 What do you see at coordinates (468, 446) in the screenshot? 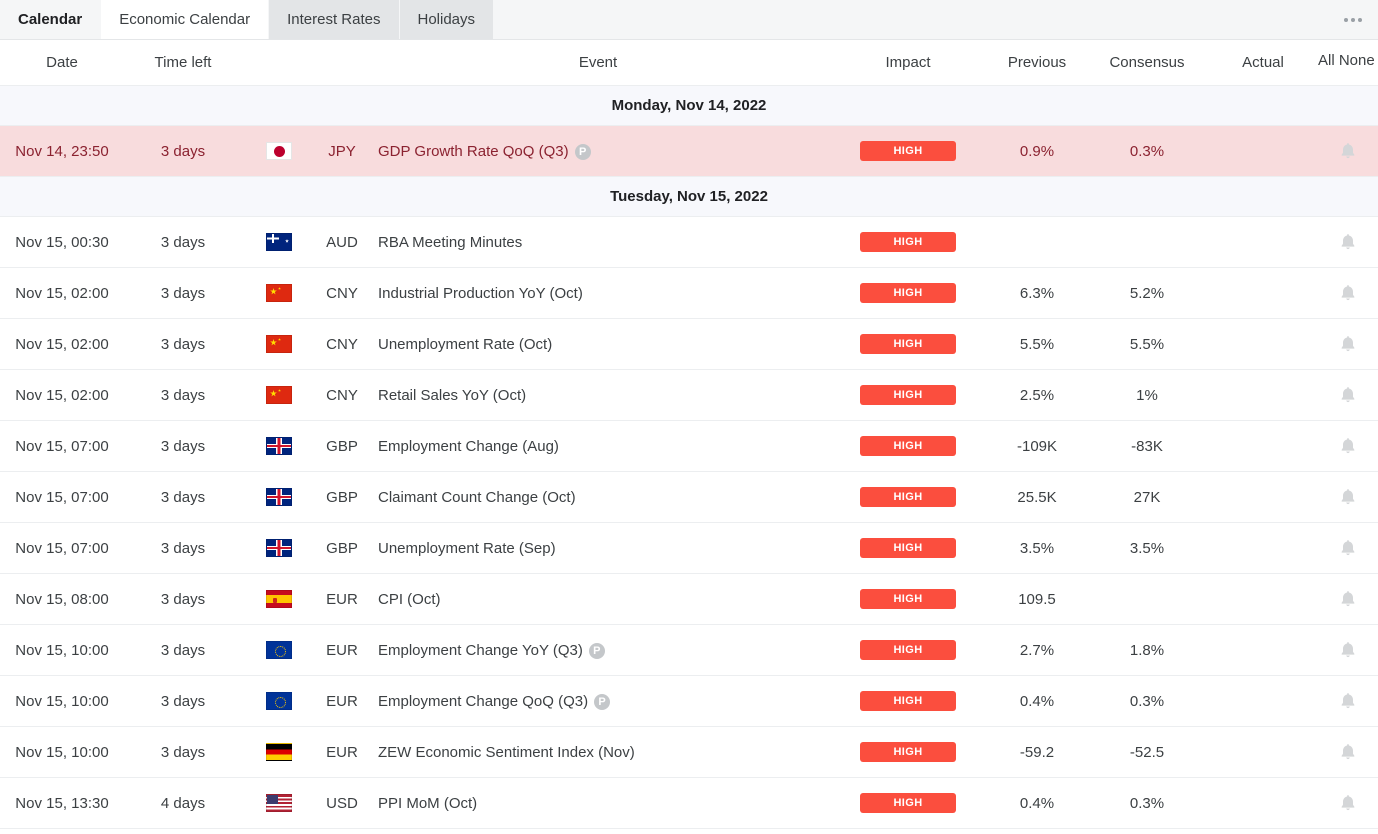
I see `event-name: Employment Change (Aug)` at bounding box center [468, 446].